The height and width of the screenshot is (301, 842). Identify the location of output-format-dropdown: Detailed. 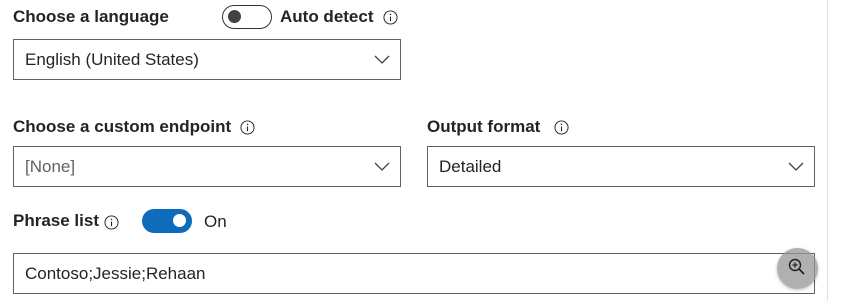
(621, 166).